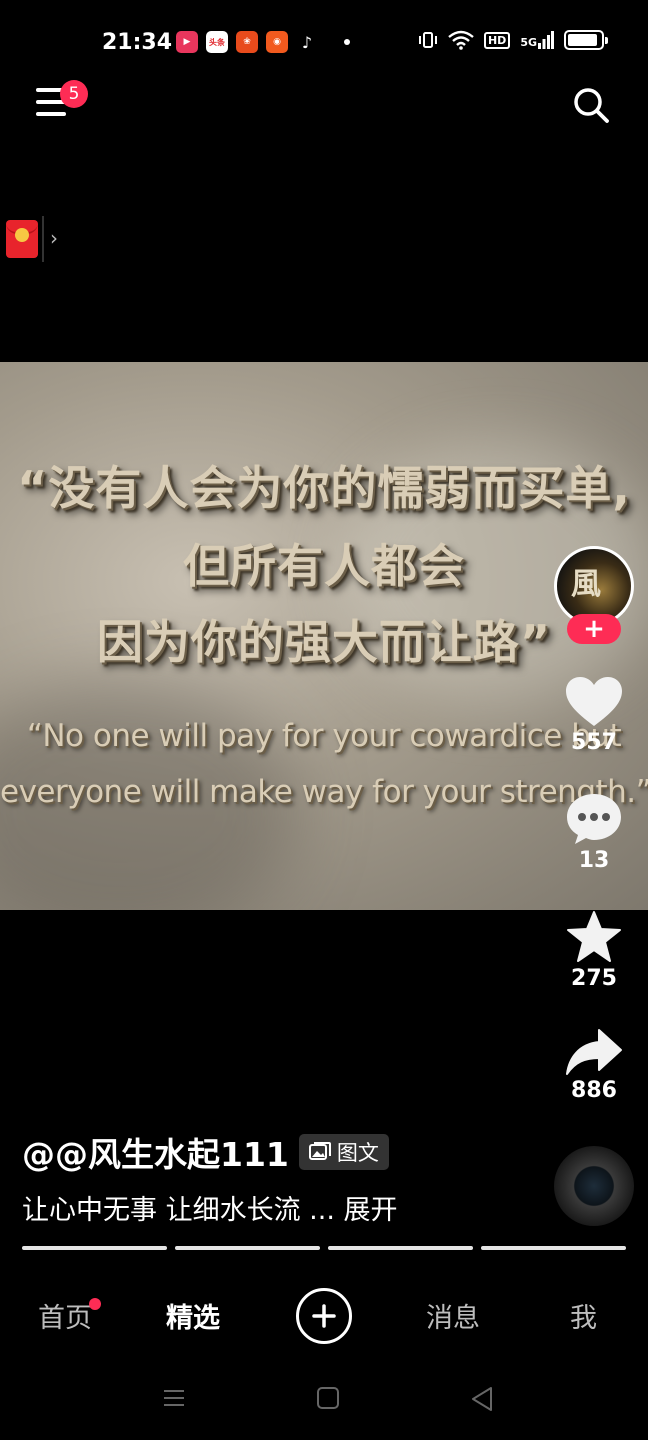 Image resolution: width=648 pixels, height=1440 pixels. Describe the element at coordinates (453, 1315) in the screenshot. I see `nav-messages: 消息` at that location.